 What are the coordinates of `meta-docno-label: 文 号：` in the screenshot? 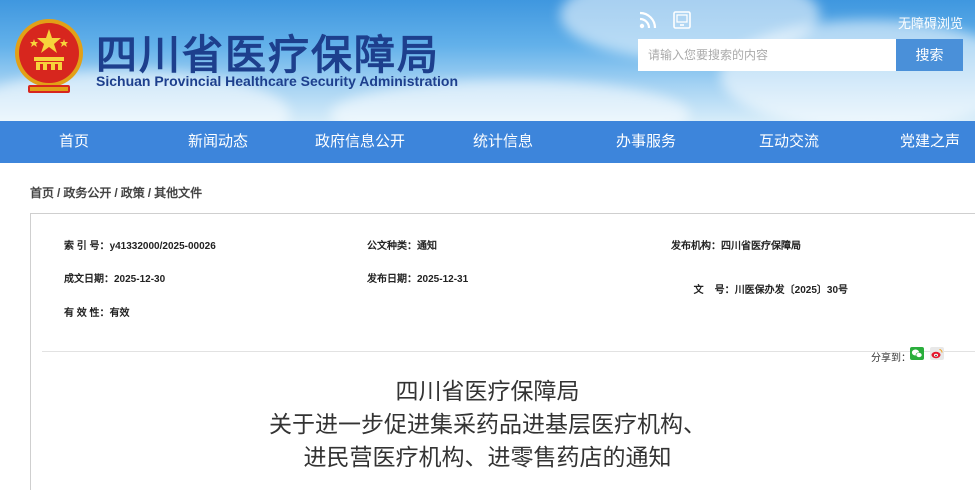 It's located at (714, 290).